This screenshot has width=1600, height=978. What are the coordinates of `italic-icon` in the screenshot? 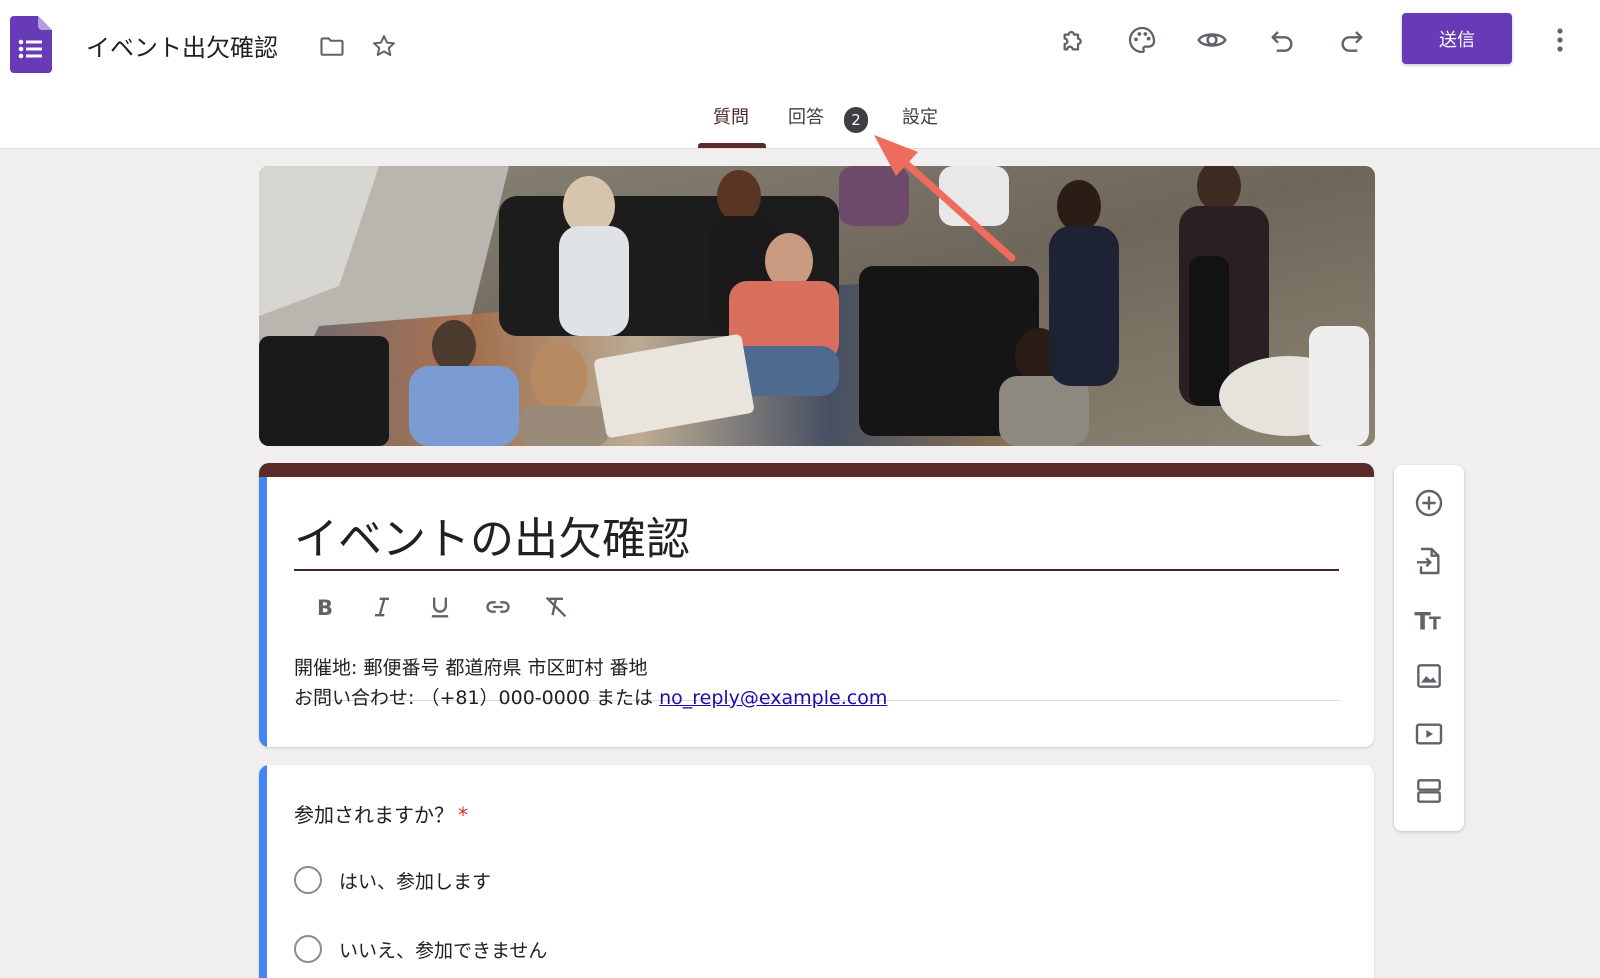 It's located at (382, 607).